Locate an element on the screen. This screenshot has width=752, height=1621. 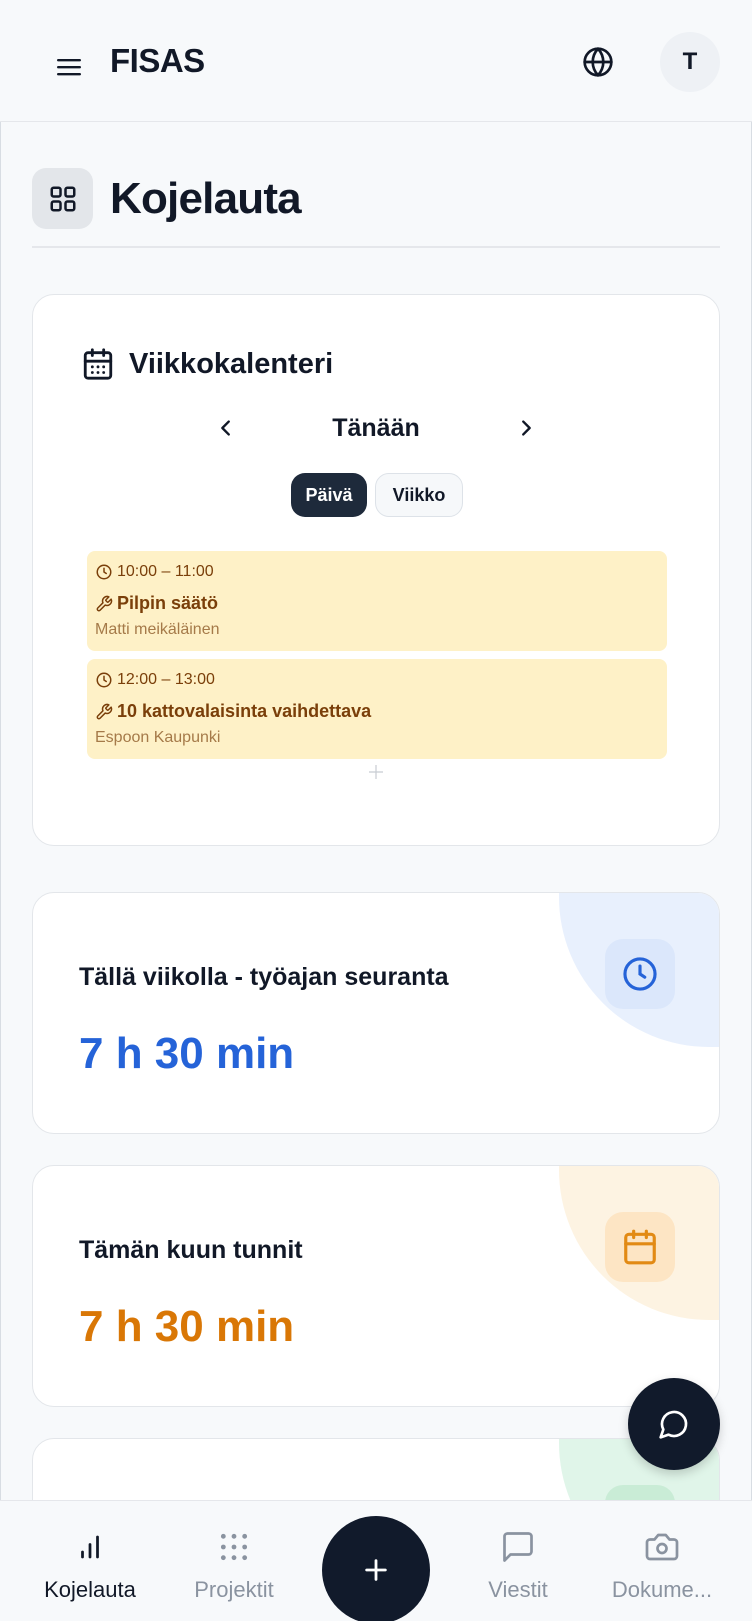
event-title: Pilpin säätö is located at coordinates (168, 603).